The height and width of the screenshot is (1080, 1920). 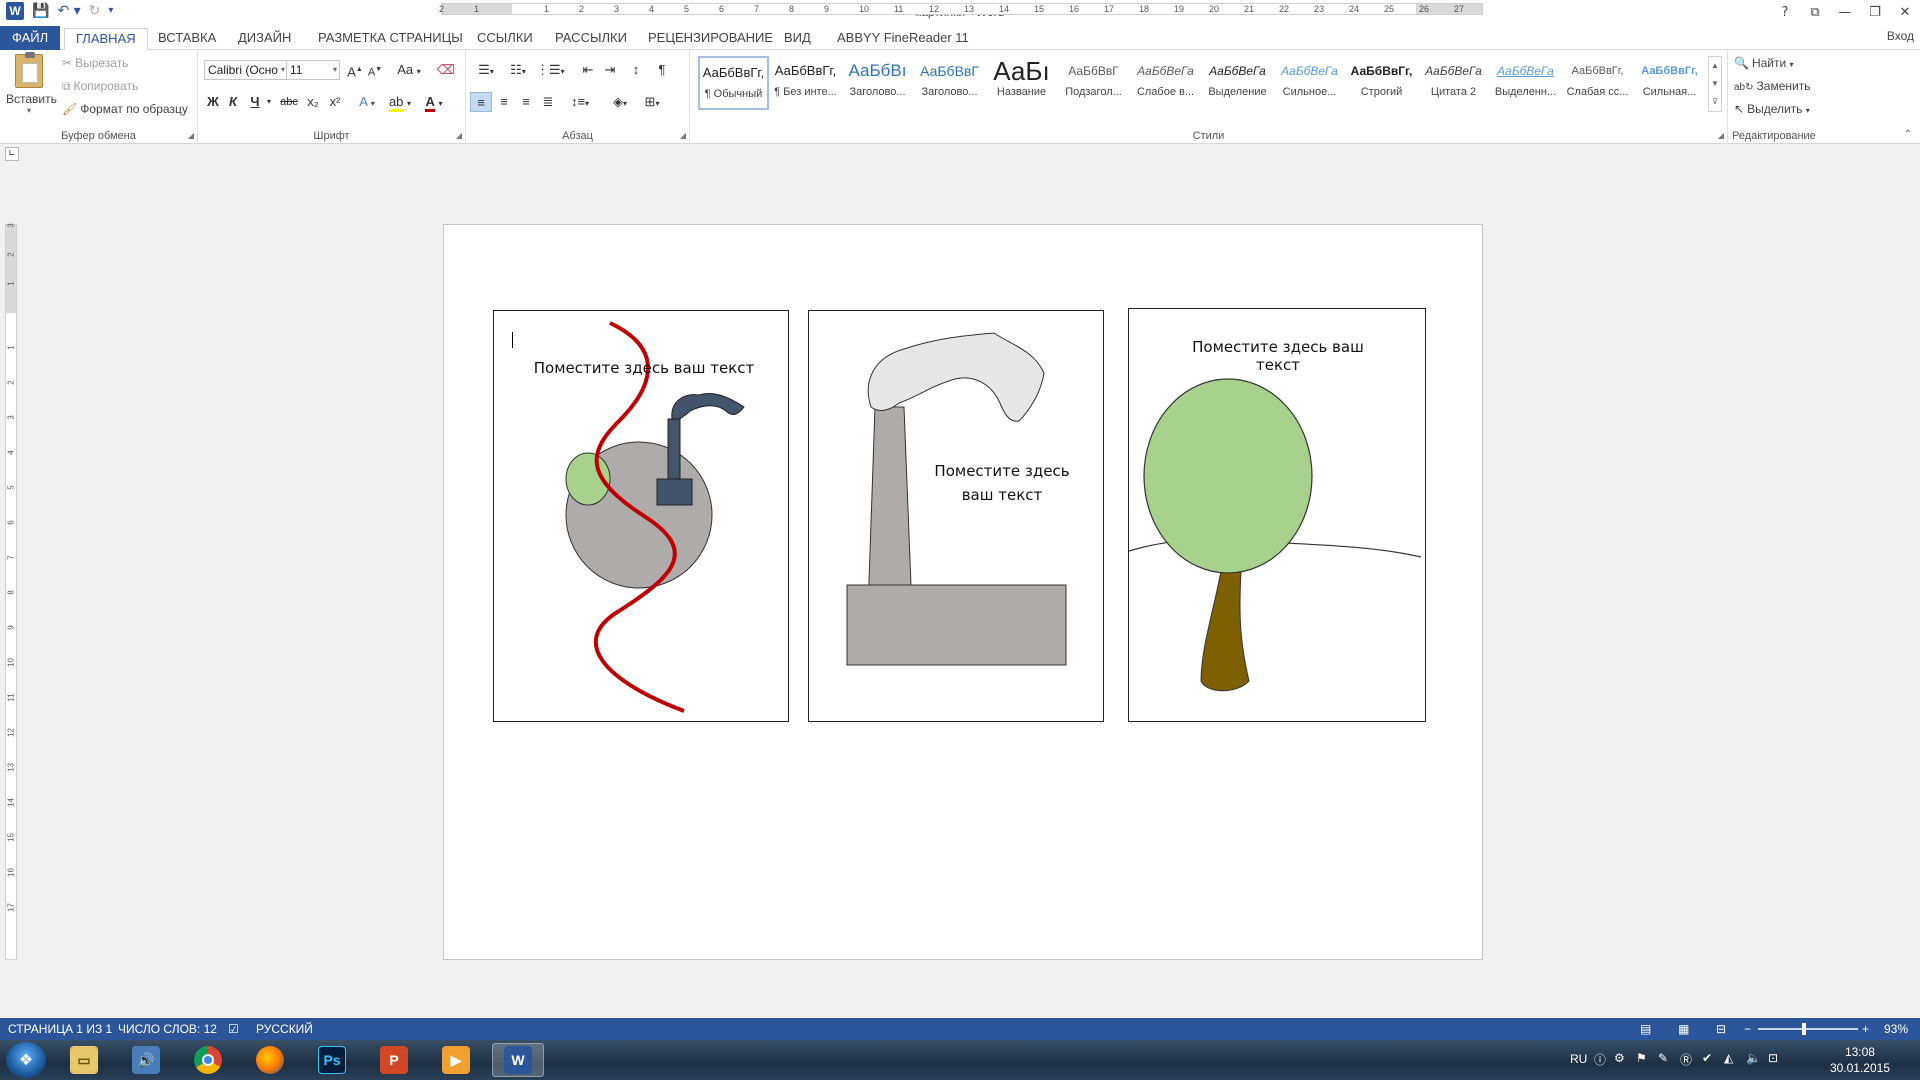 I want to click on network-icon: ⊡, so click(x=1773, y=1058).